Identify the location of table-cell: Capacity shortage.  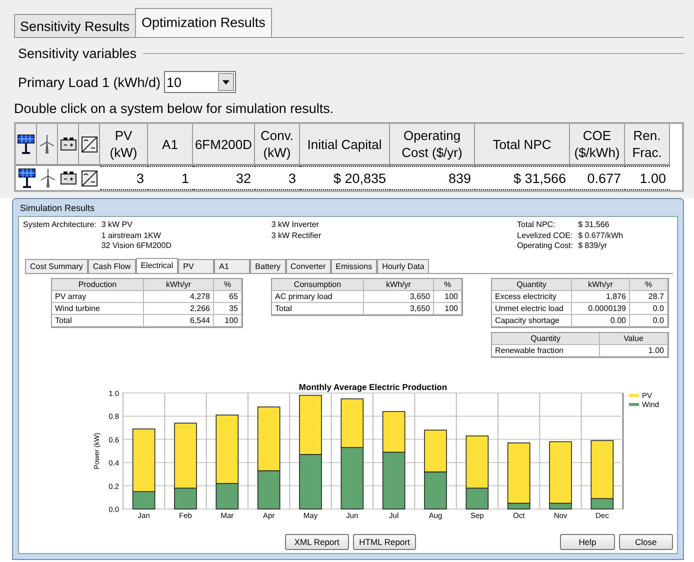
(532, 320).